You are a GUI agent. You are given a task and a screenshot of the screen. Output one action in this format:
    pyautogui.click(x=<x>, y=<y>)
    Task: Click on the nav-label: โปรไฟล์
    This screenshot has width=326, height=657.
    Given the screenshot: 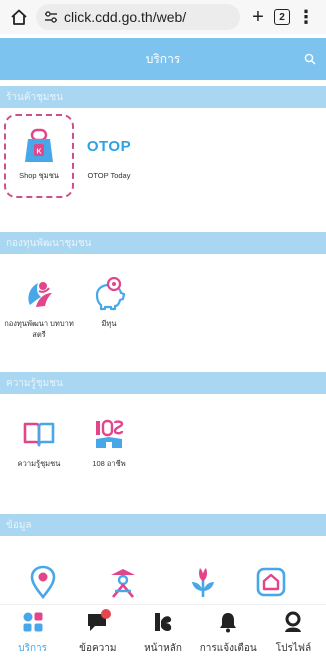 What is the action you would take?
    pyautogui.click(x=293, y=648)
    